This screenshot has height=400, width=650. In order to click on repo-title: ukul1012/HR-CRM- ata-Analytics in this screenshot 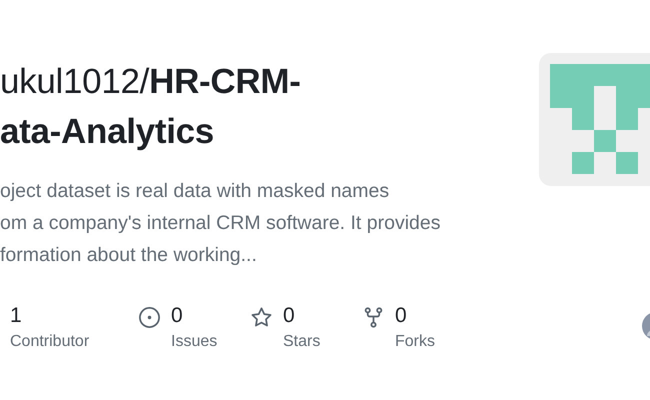, I will do `click(151, 107)`.